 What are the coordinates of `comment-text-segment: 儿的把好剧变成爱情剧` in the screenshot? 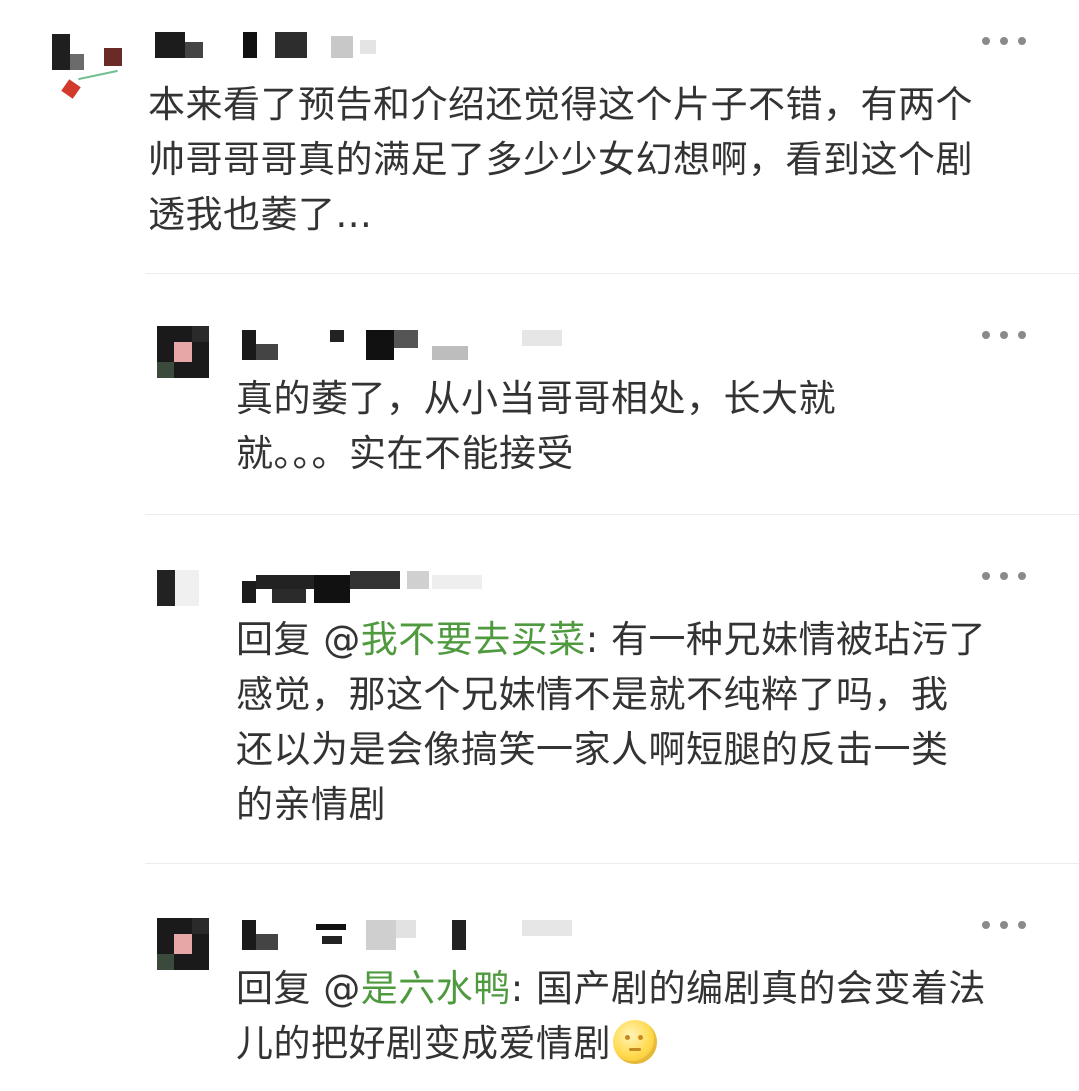 It's located at (423, 1043).